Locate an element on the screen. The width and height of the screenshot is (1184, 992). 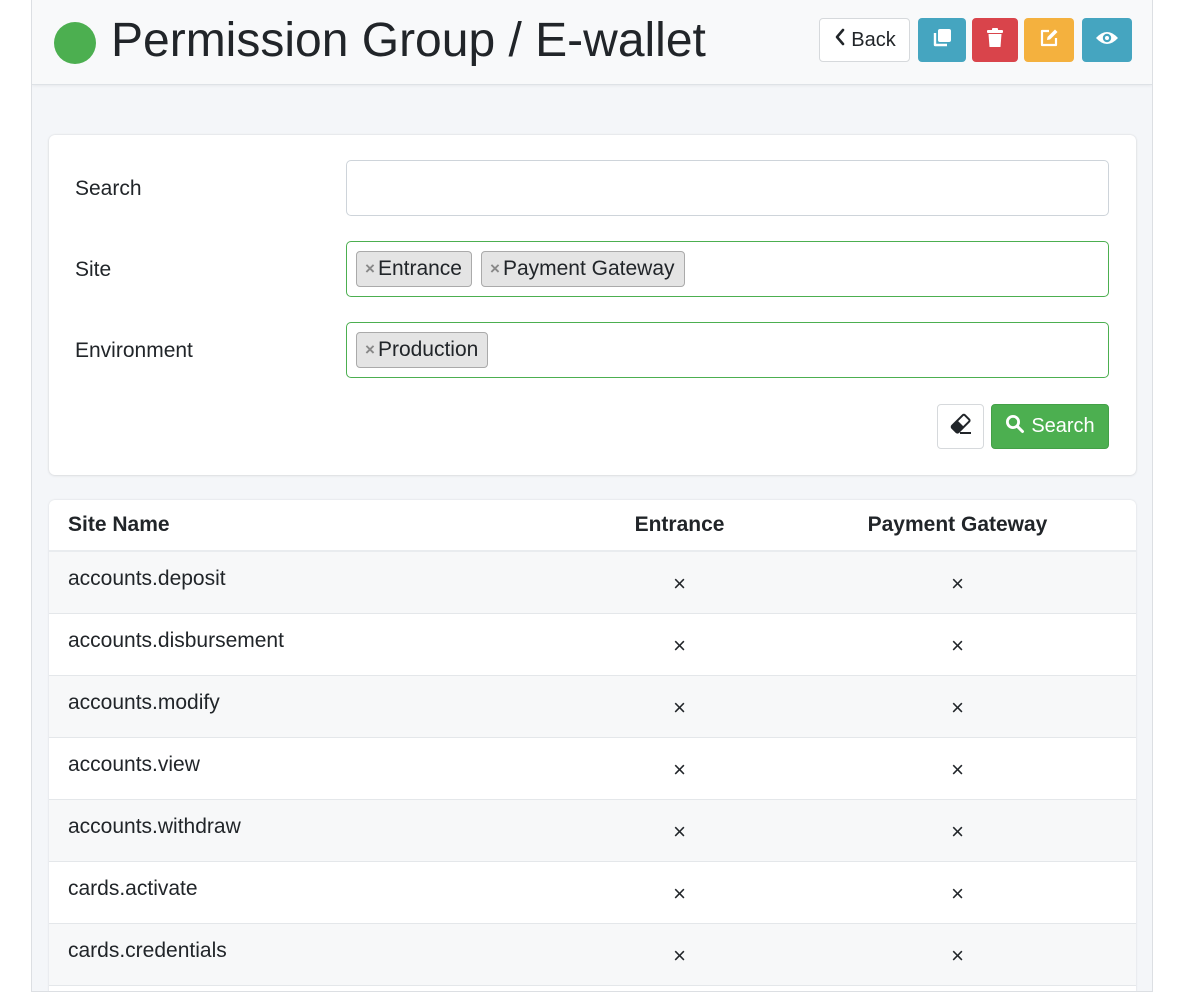
page-header: Permission Group / E-wallet Back is located at coordinates (592, 42).